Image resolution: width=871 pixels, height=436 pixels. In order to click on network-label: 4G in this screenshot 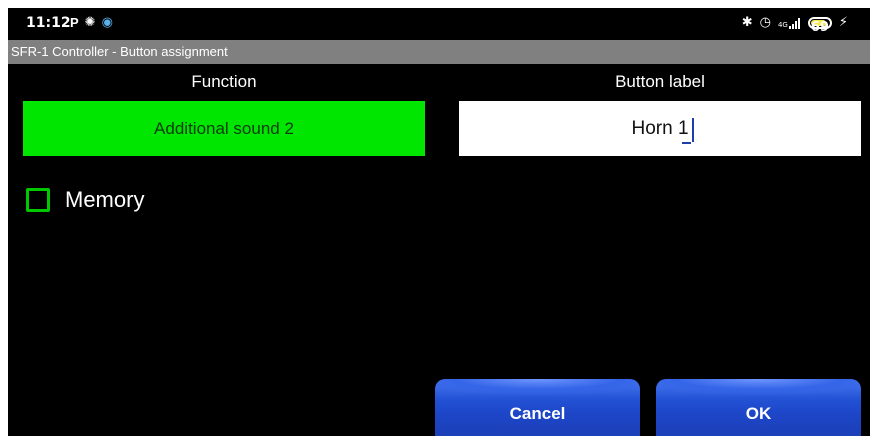, I will do `click(782, 24)`.